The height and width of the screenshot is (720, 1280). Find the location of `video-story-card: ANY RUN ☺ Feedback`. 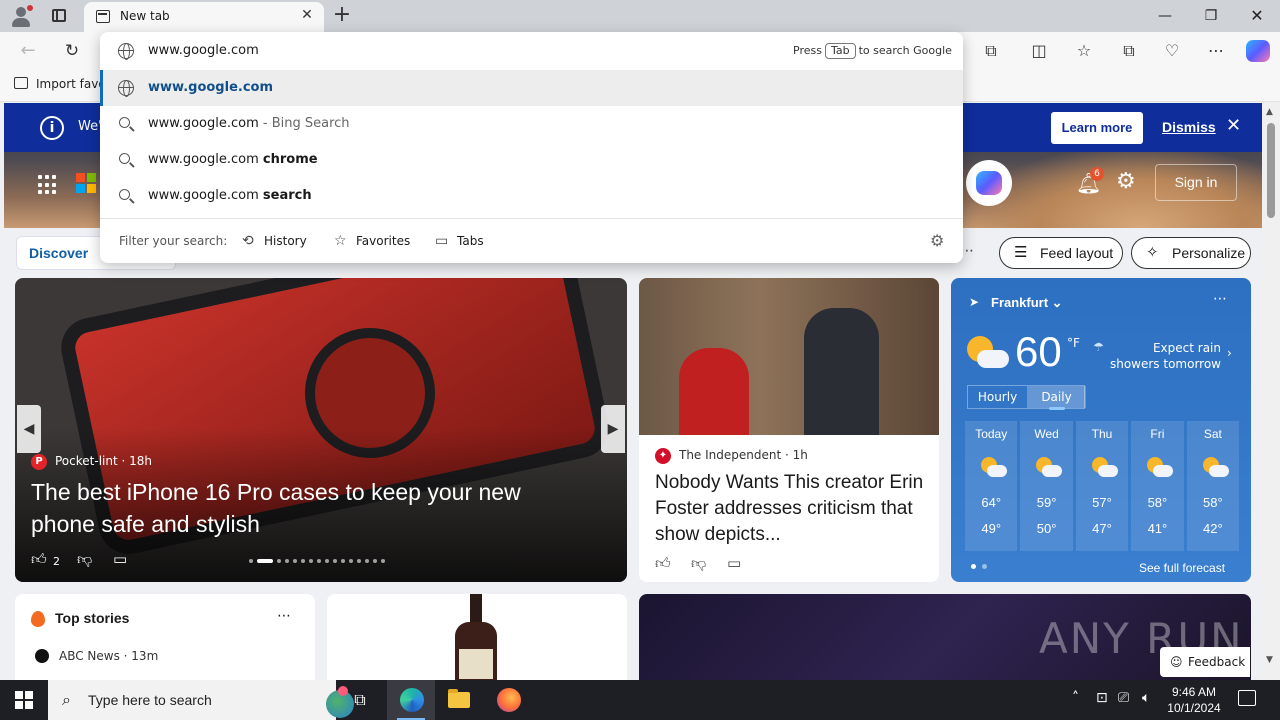

video-story-card: ANY RUN ☺ Feedback is located at coordinates (945, 637).